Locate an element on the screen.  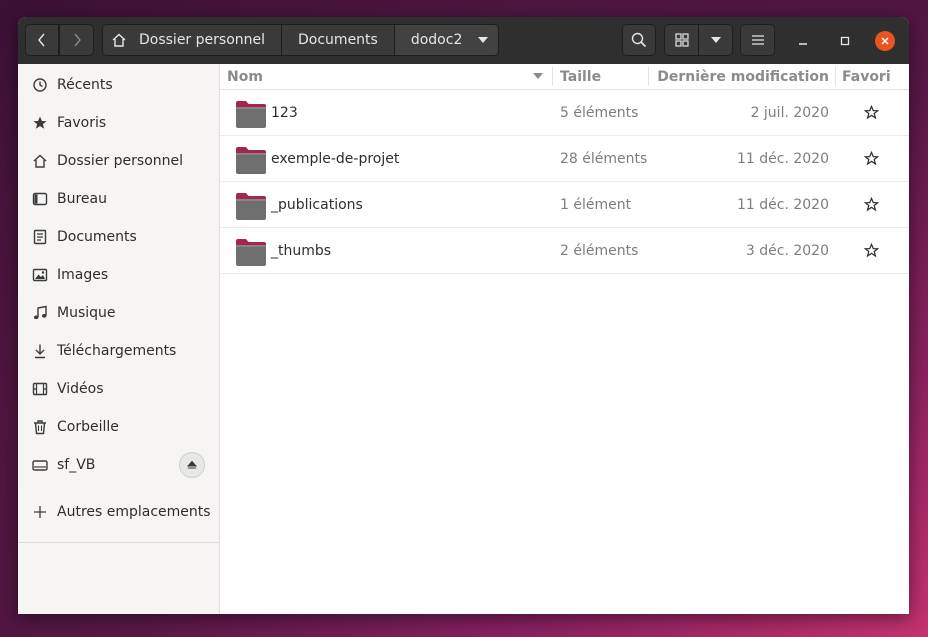
sidebar-item-bureau: Bureau is located at coordinates (118, 199).